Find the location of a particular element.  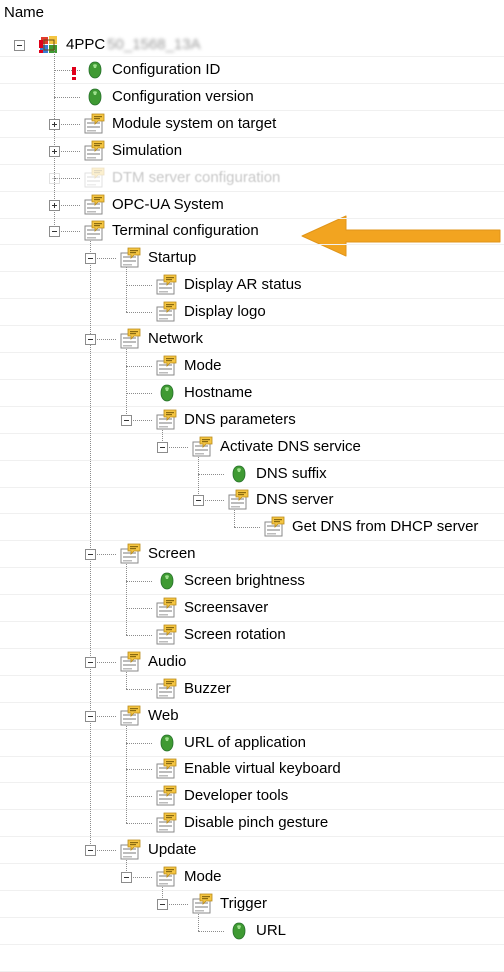

tree-node-configuration-version: Configuration version is located at coordinates (169, 97).